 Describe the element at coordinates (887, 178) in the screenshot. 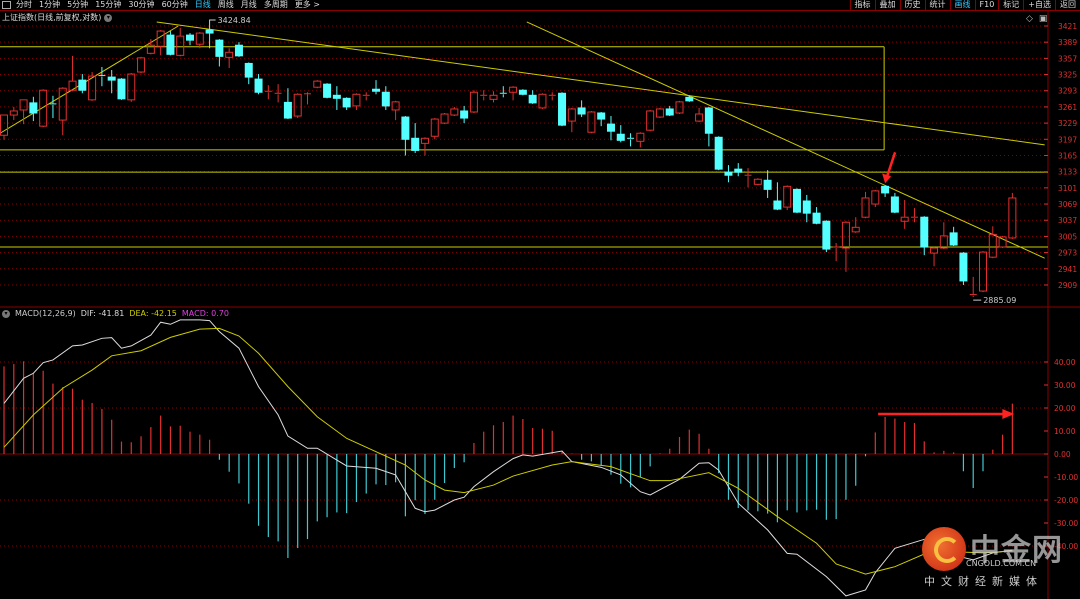

I see `red-arrowhead-icon` at that location.